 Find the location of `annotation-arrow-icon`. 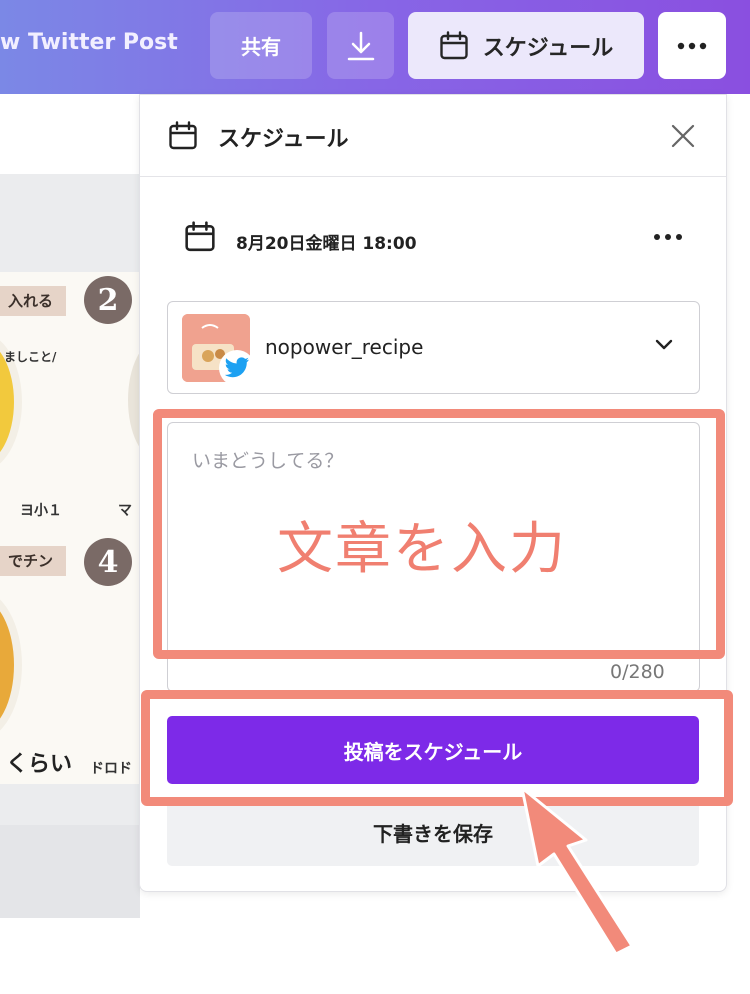

annotation-arrow-icon is located at coordinates (577, 871).